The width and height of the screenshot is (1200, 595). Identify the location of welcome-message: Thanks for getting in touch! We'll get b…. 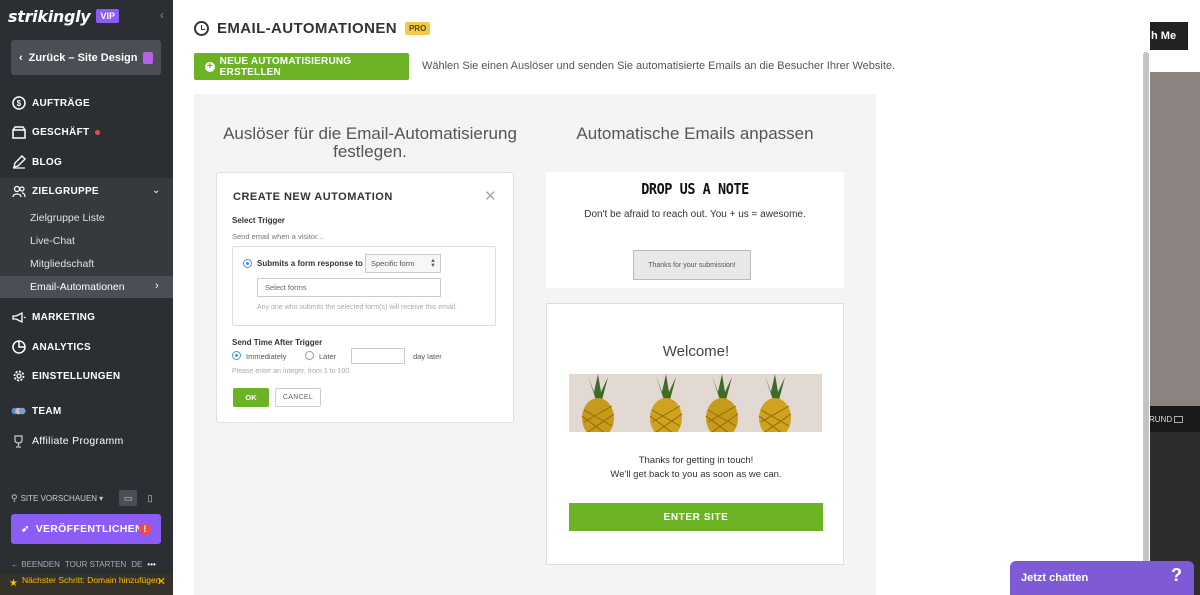
(696, 467).